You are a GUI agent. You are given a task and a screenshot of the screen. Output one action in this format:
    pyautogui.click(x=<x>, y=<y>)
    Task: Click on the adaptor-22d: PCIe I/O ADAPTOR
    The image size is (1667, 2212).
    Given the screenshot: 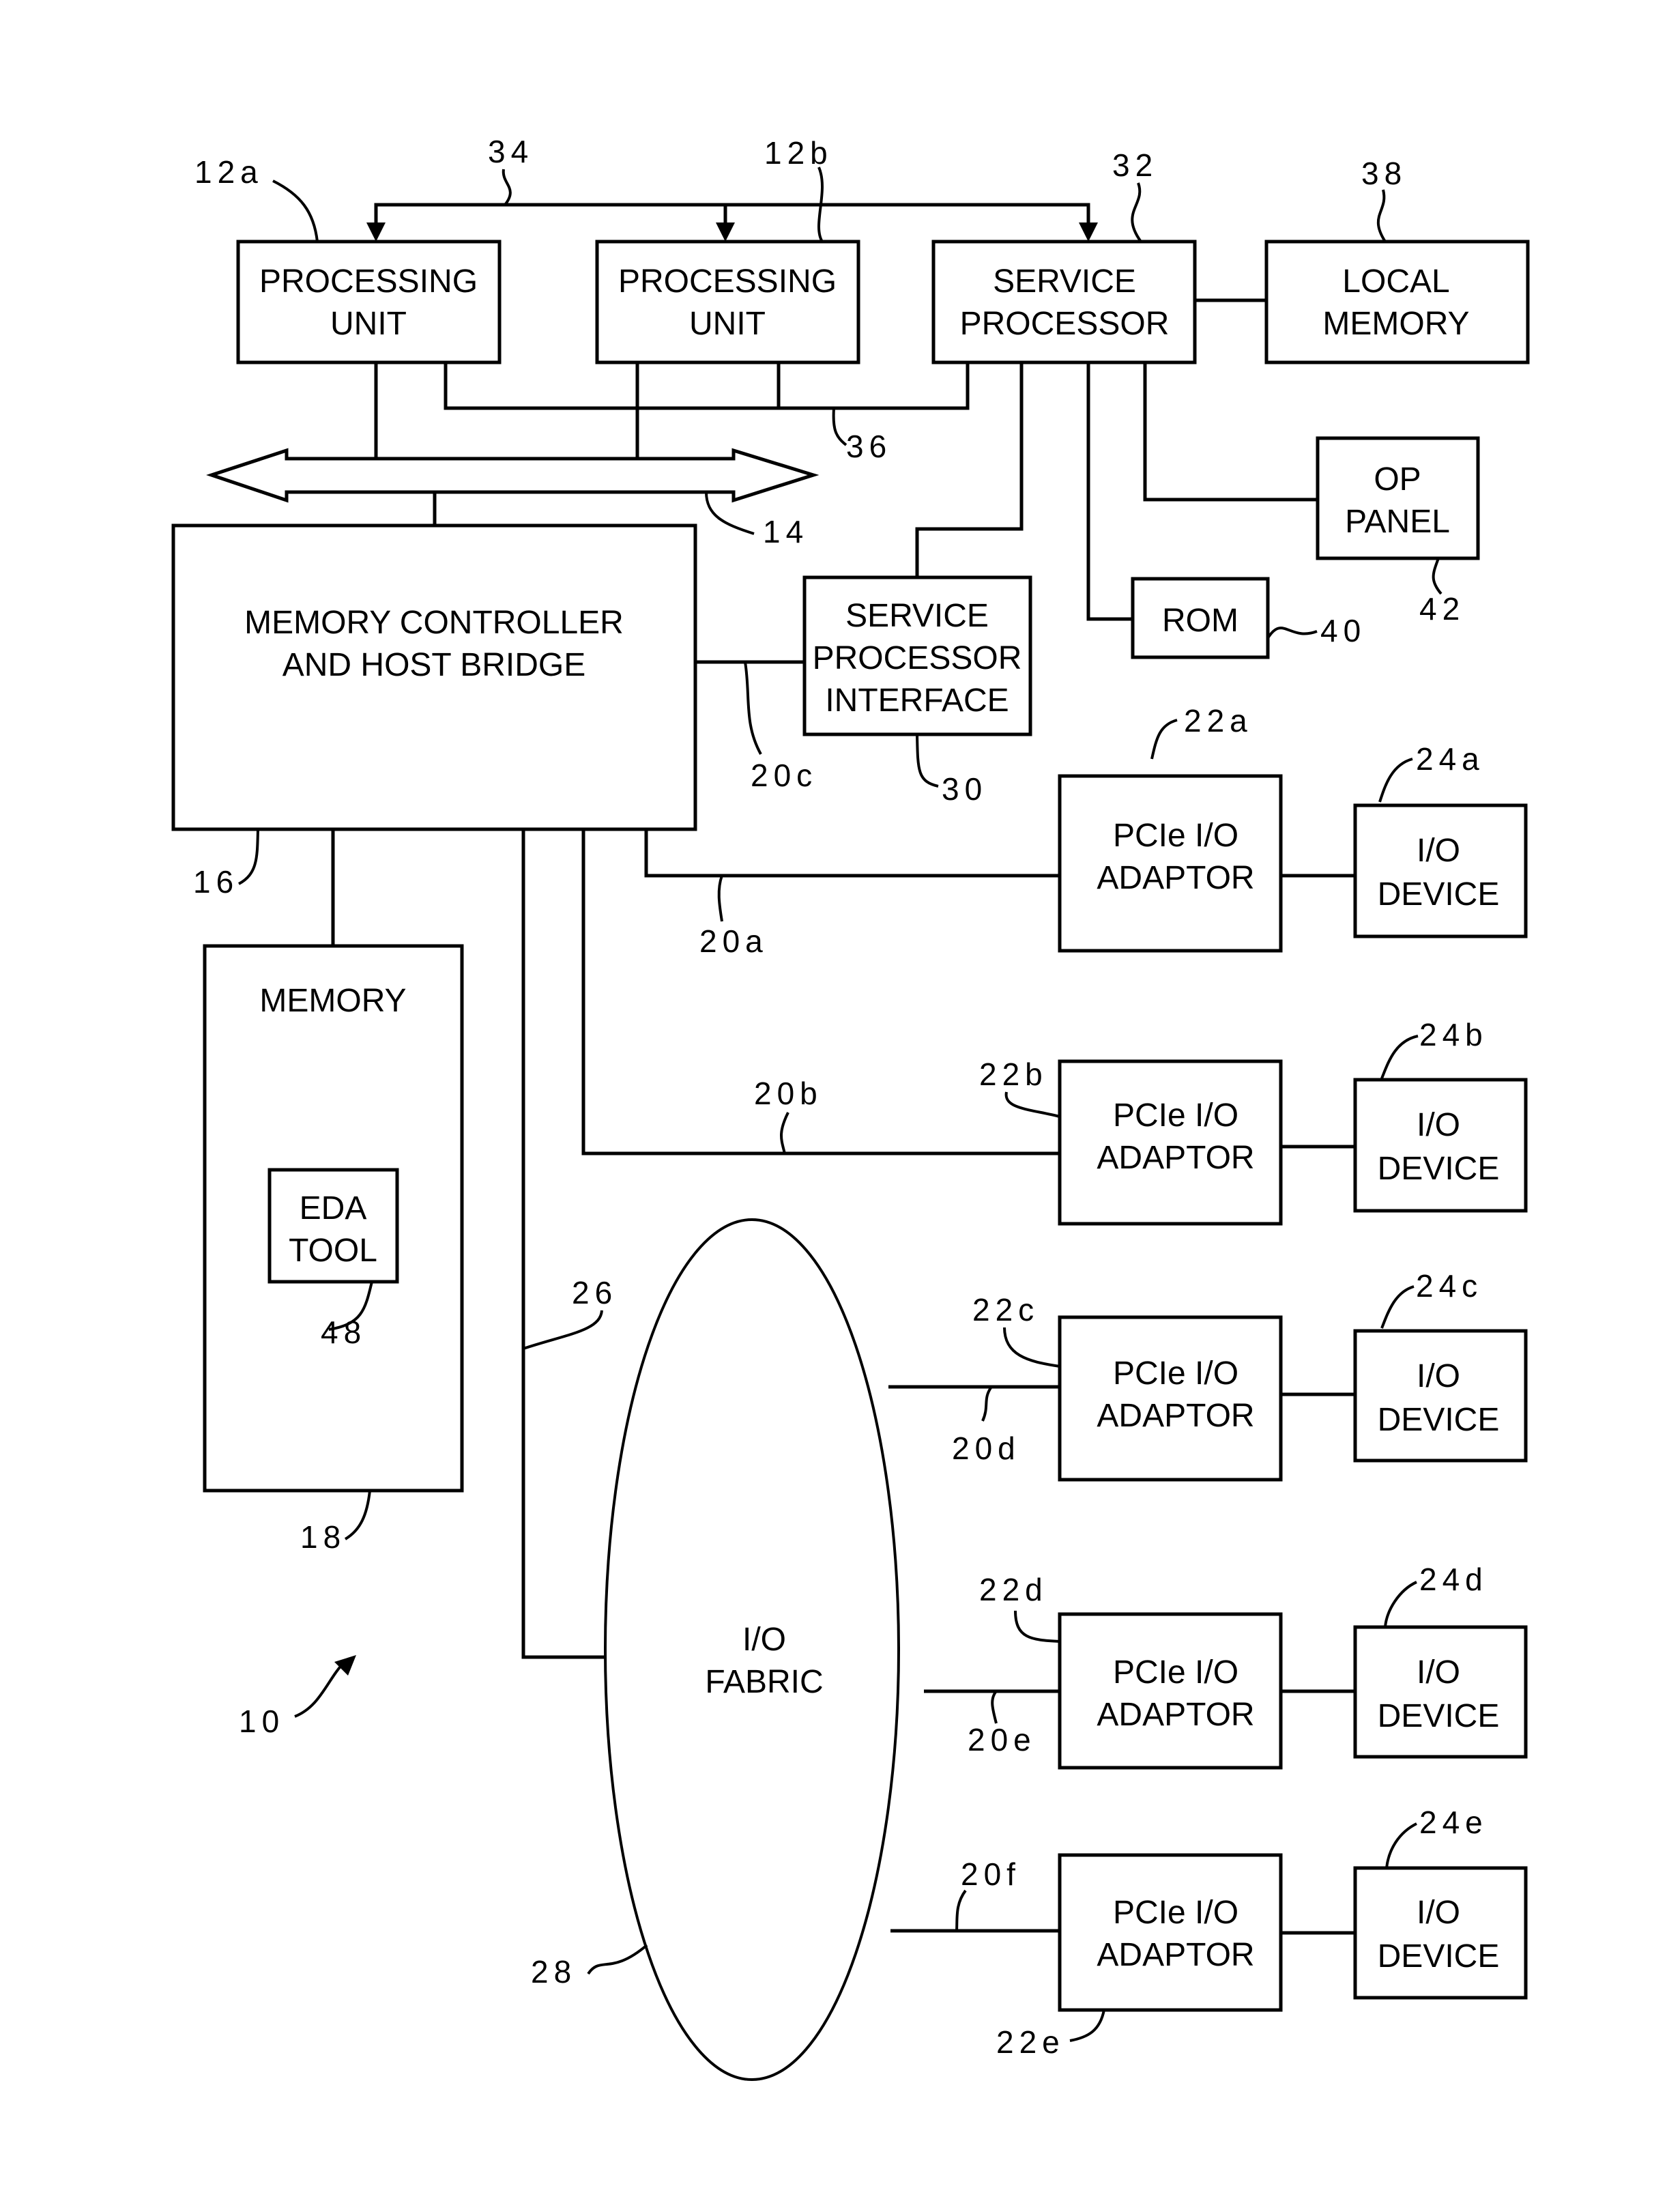 What is the action you would take?
    pyautogui.click(x=1170, y=1691)
    